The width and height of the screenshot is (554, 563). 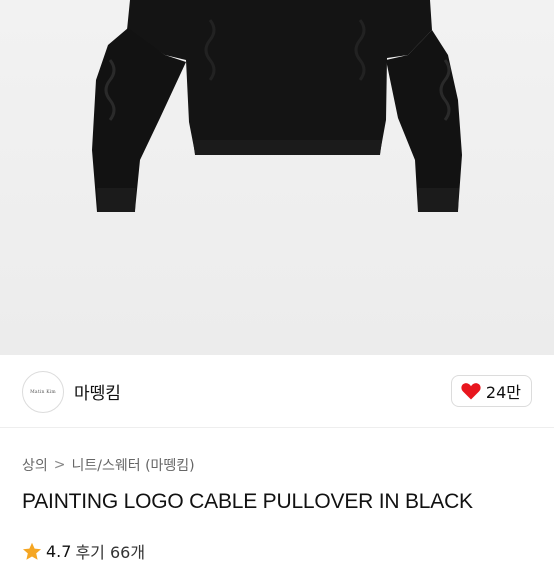 What do you see at coordinates (277, 391) in the screenshot?
I see `seller-row: Matin Kim 마뗑킴 24만` at bounding box center [277, 391].